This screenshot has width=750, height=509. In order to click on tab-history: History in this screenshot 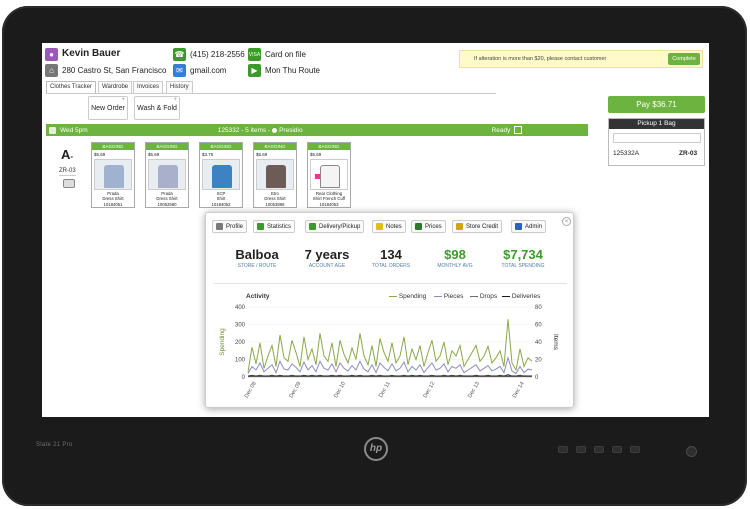, I will do `click(179, 87)`.